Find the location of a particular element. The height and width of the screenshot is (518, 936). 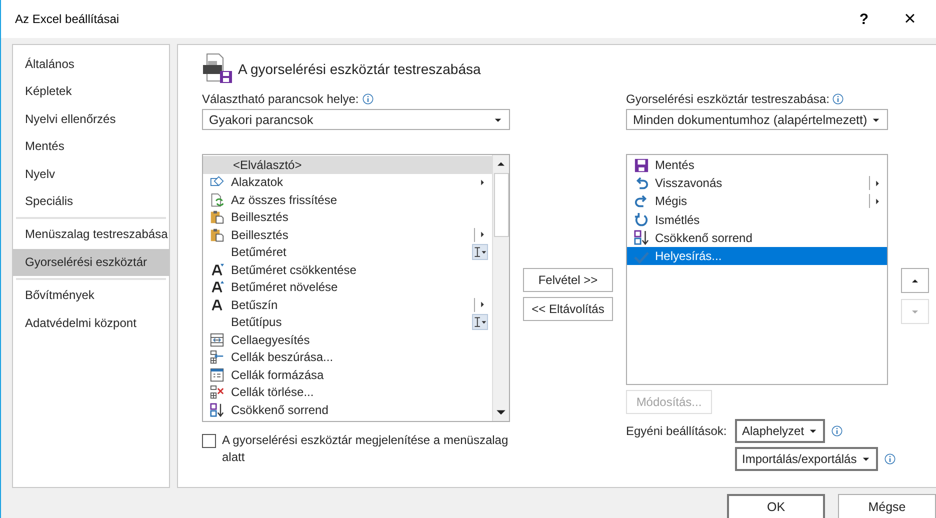

toolbar-item: Visszavonás is located at coordinates (757, 183).